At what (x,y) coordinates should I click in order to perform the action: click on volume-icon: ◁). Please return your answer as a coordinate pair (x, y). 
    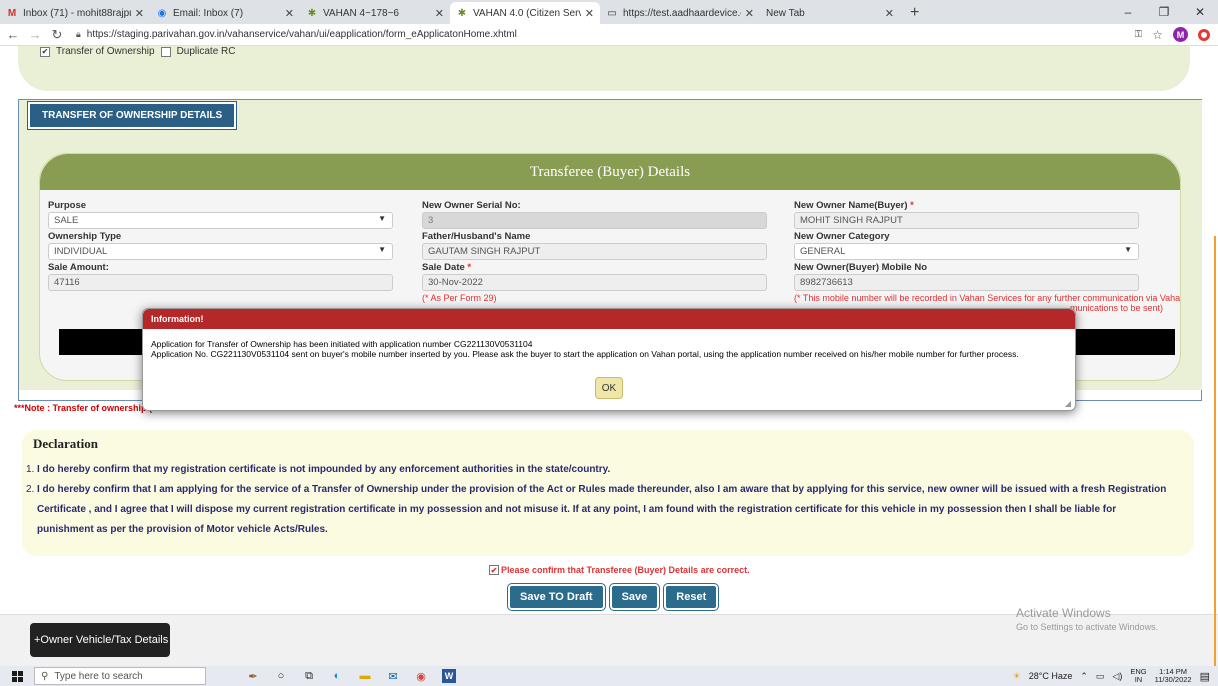
    Looking at the image, I should click on (1117, 676).